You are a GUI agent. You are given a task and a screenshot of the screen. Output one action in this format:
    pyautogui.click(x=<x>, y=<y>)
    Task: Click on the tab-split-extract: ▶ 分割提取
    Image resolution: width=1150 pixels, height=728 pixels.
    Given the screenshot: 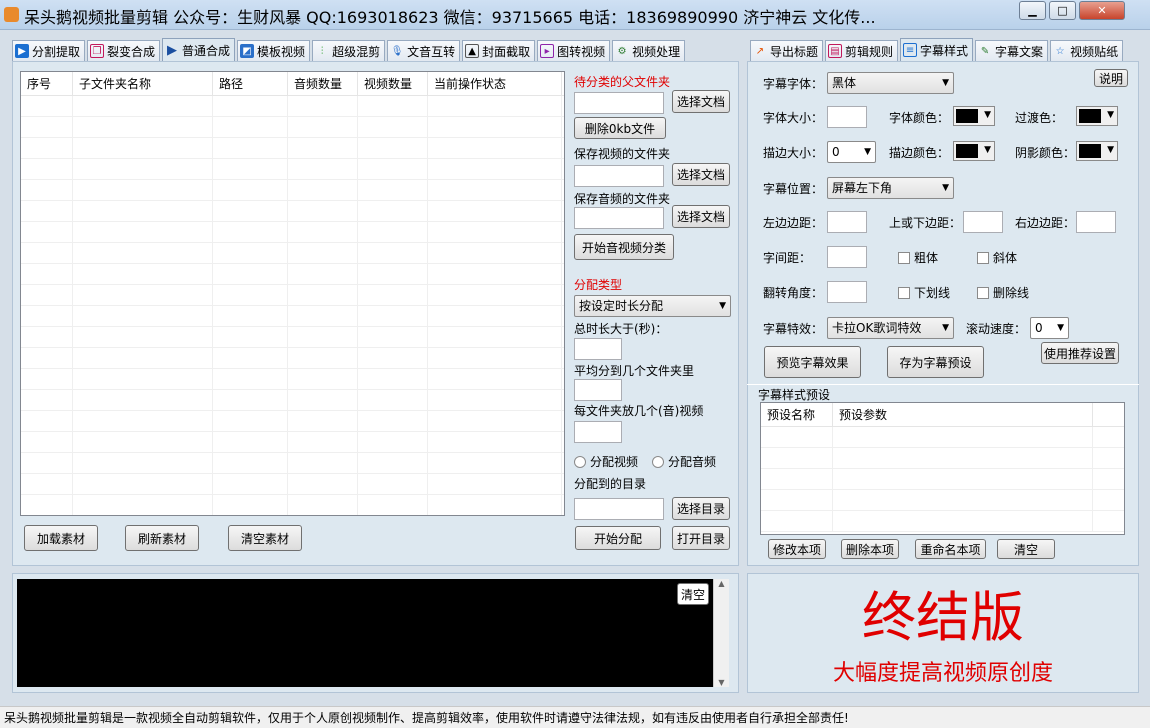 What is the action you would take?
    pyautogui.click(x=49, y=50)
    